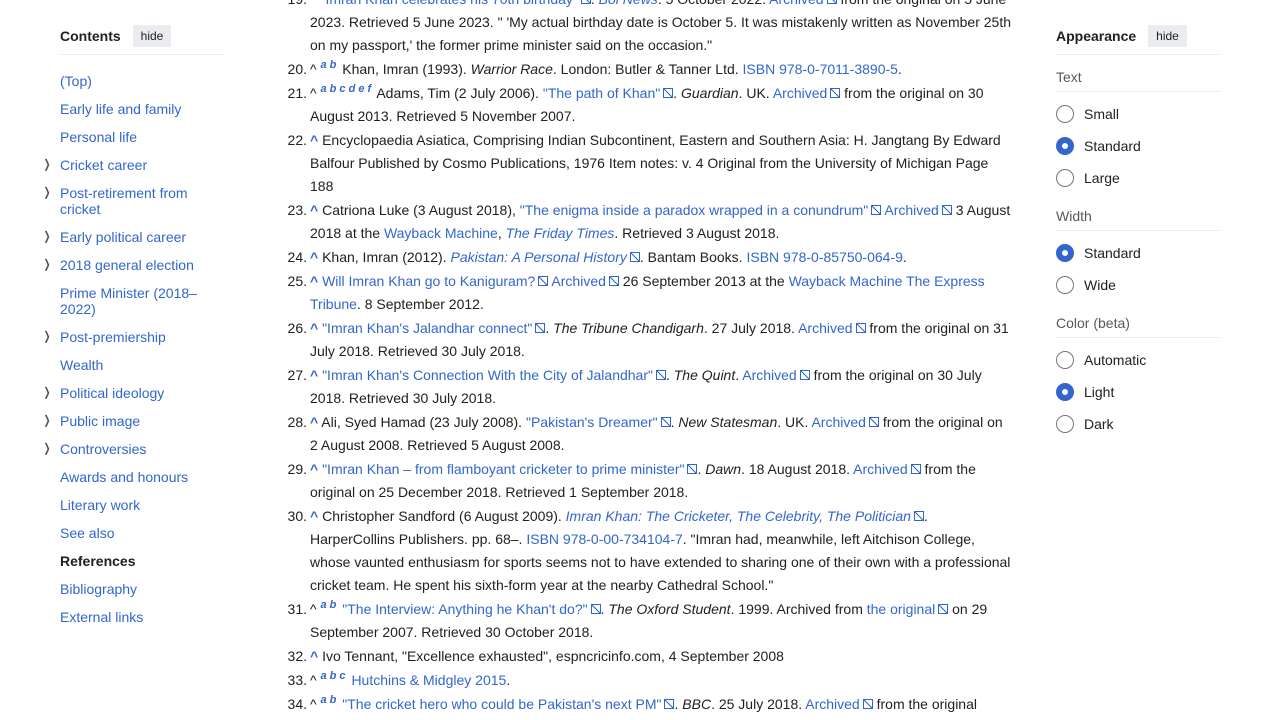 This screenshot has height=720, width=1280. Describe the element at coordinates (120, 109) in the screenshot. I see `toc-link: Early life and family` at that location.